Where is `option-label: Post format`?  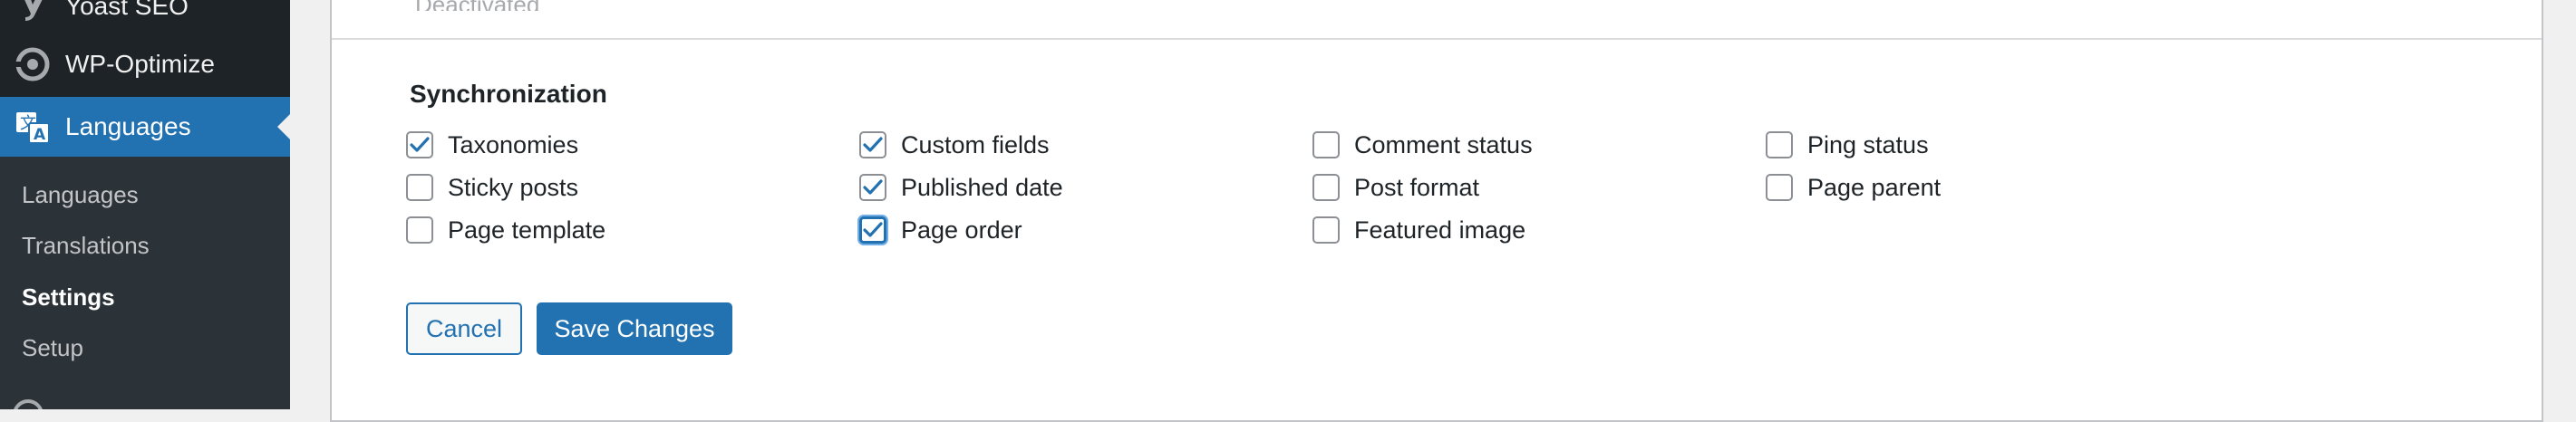
option-label: Post format is located at coordinates (1417, 187).